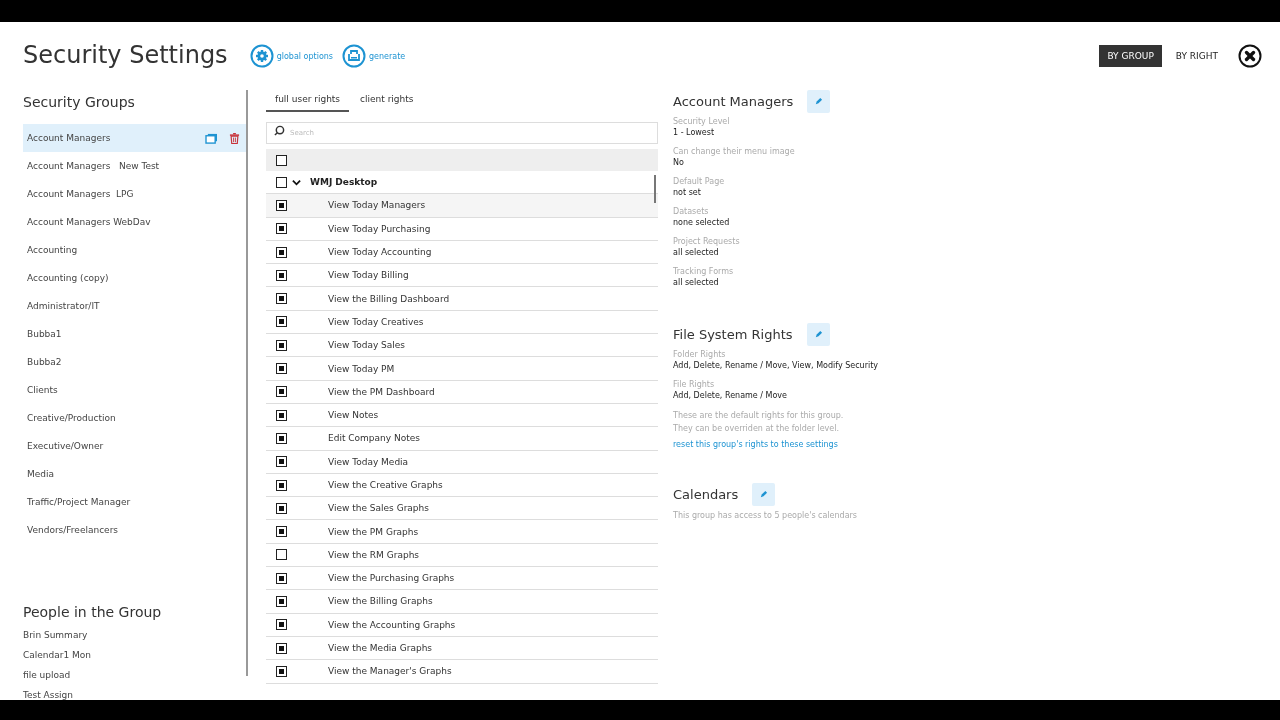 This screenshot has width=1280, height=720. What do you see at coordinates (361, 368) in the screenshot?
I see `right-label: View Today PM` at bounding box center [361, 368].